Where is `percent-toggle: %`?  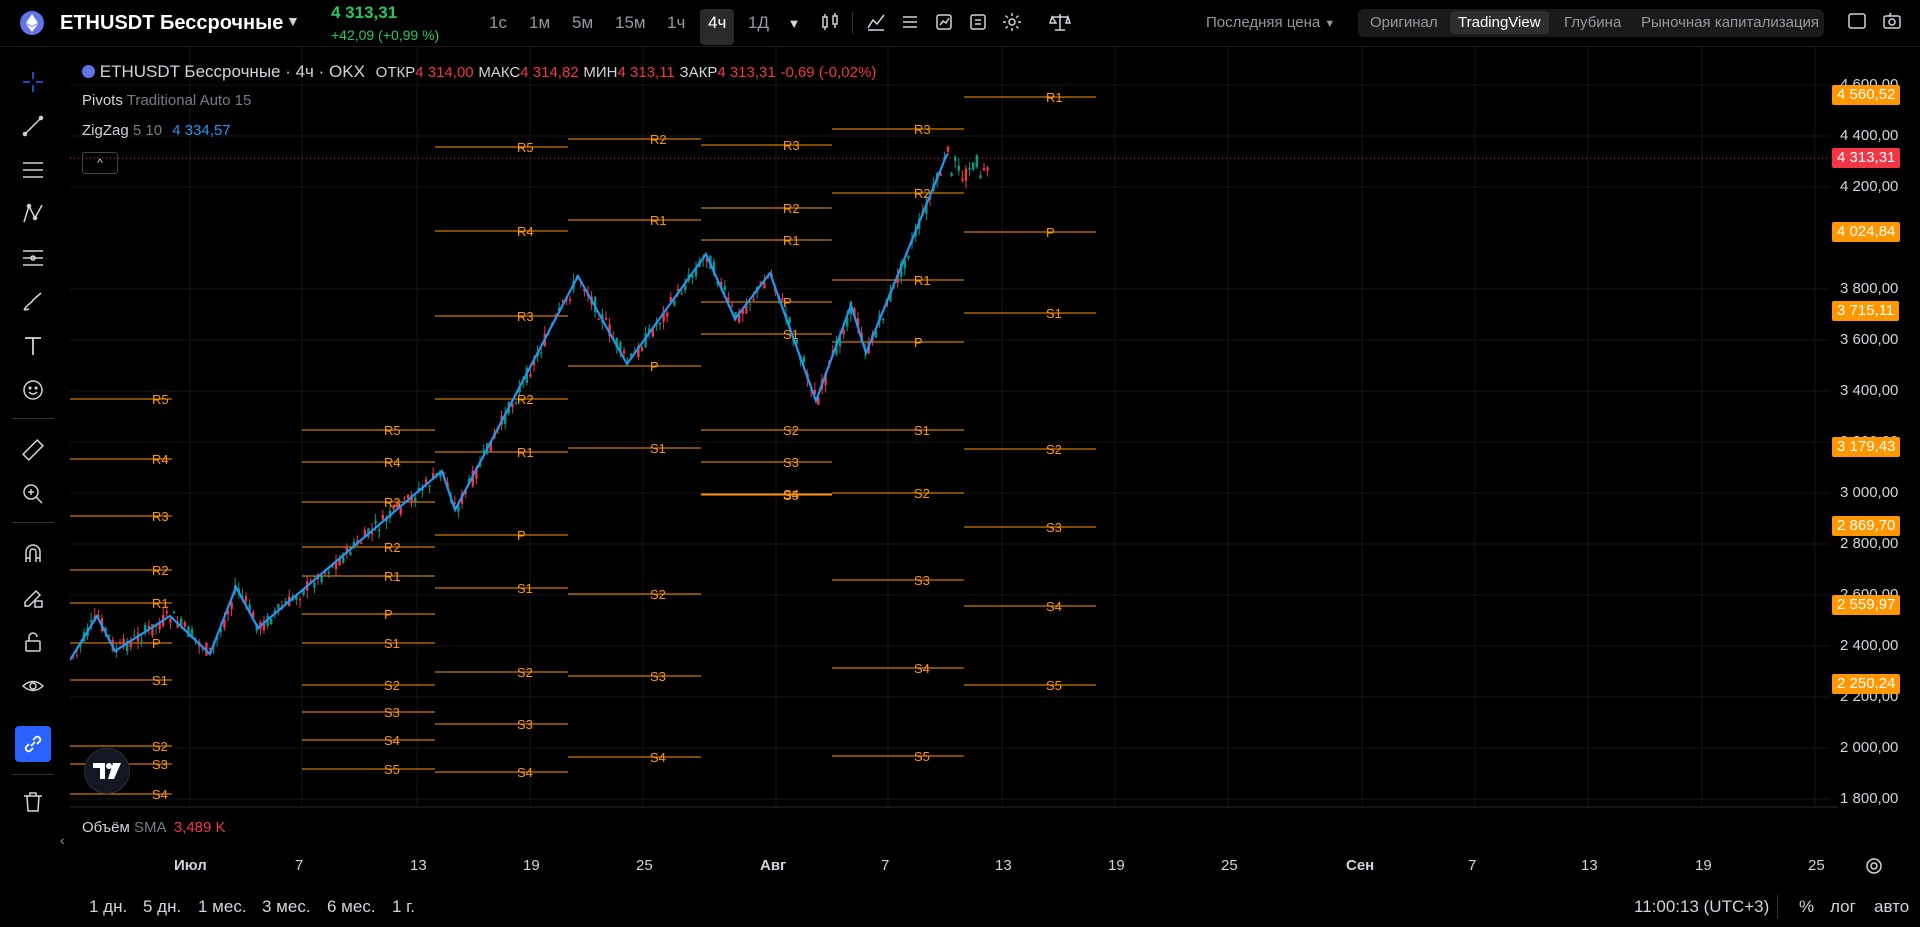 percent-toggle: % is located at coordinates (1806, 907).